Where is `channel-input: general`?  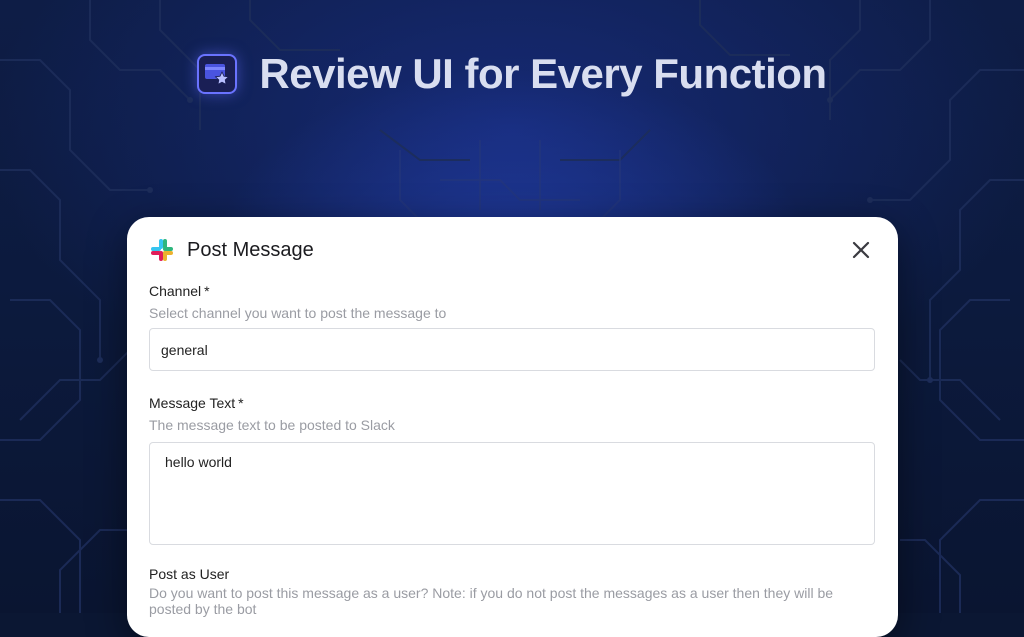
channel-input: general is located at coordinates (512, 349).